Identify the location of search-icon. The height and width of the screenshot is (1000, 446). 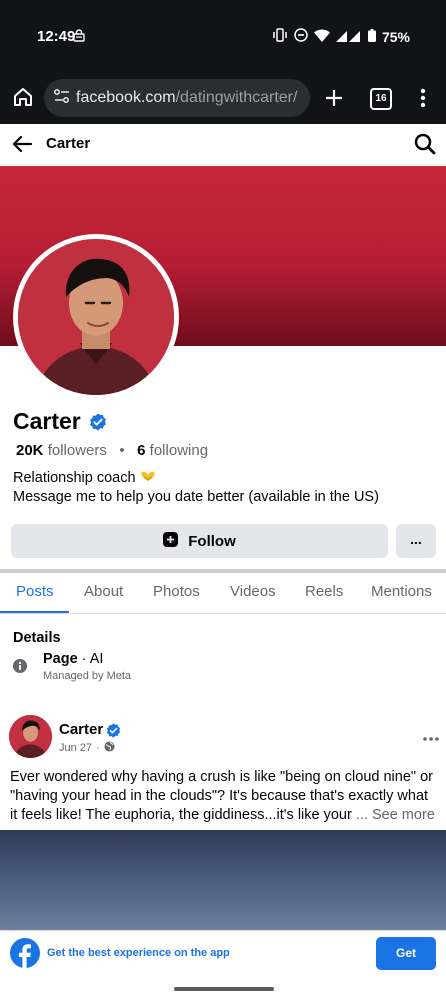
(425, 146).